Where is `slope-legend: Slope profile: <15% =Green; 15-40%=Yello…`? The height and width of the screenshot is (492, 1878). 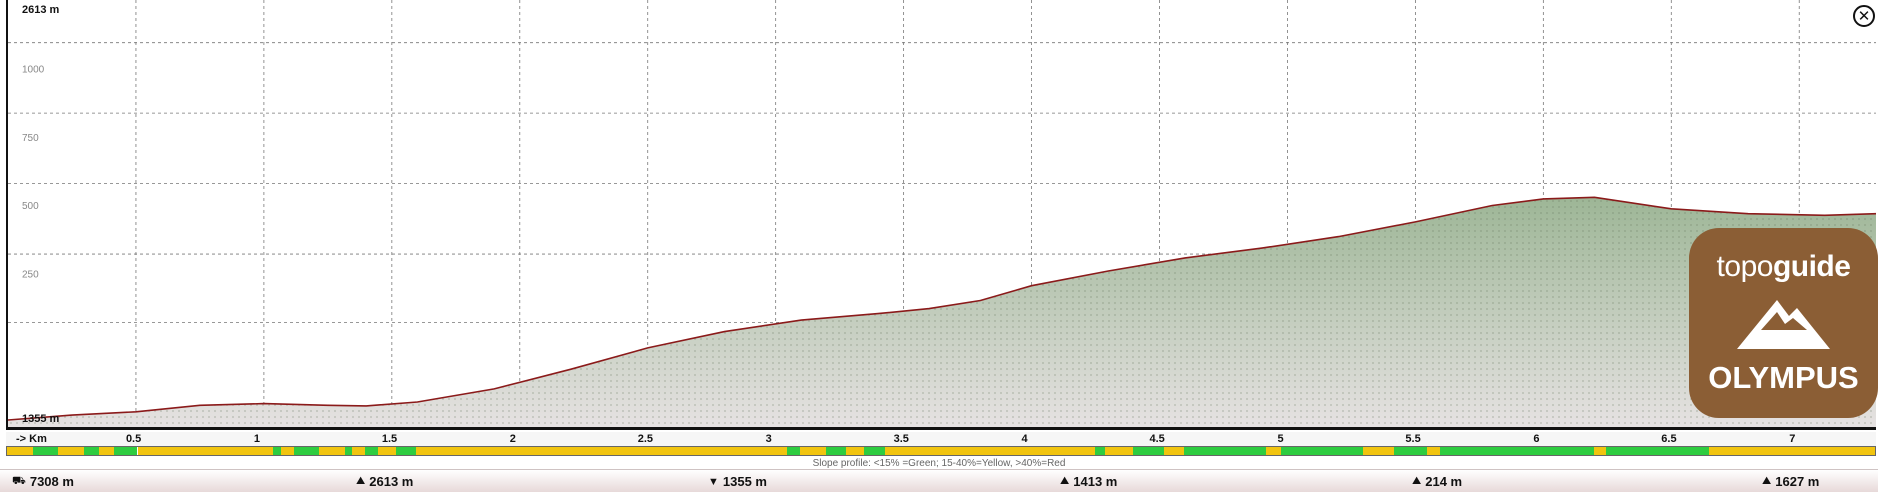
slope-legend: Slope profile: <15% =Green; 15-40%=Yello… is located at coordinates (939, 463).